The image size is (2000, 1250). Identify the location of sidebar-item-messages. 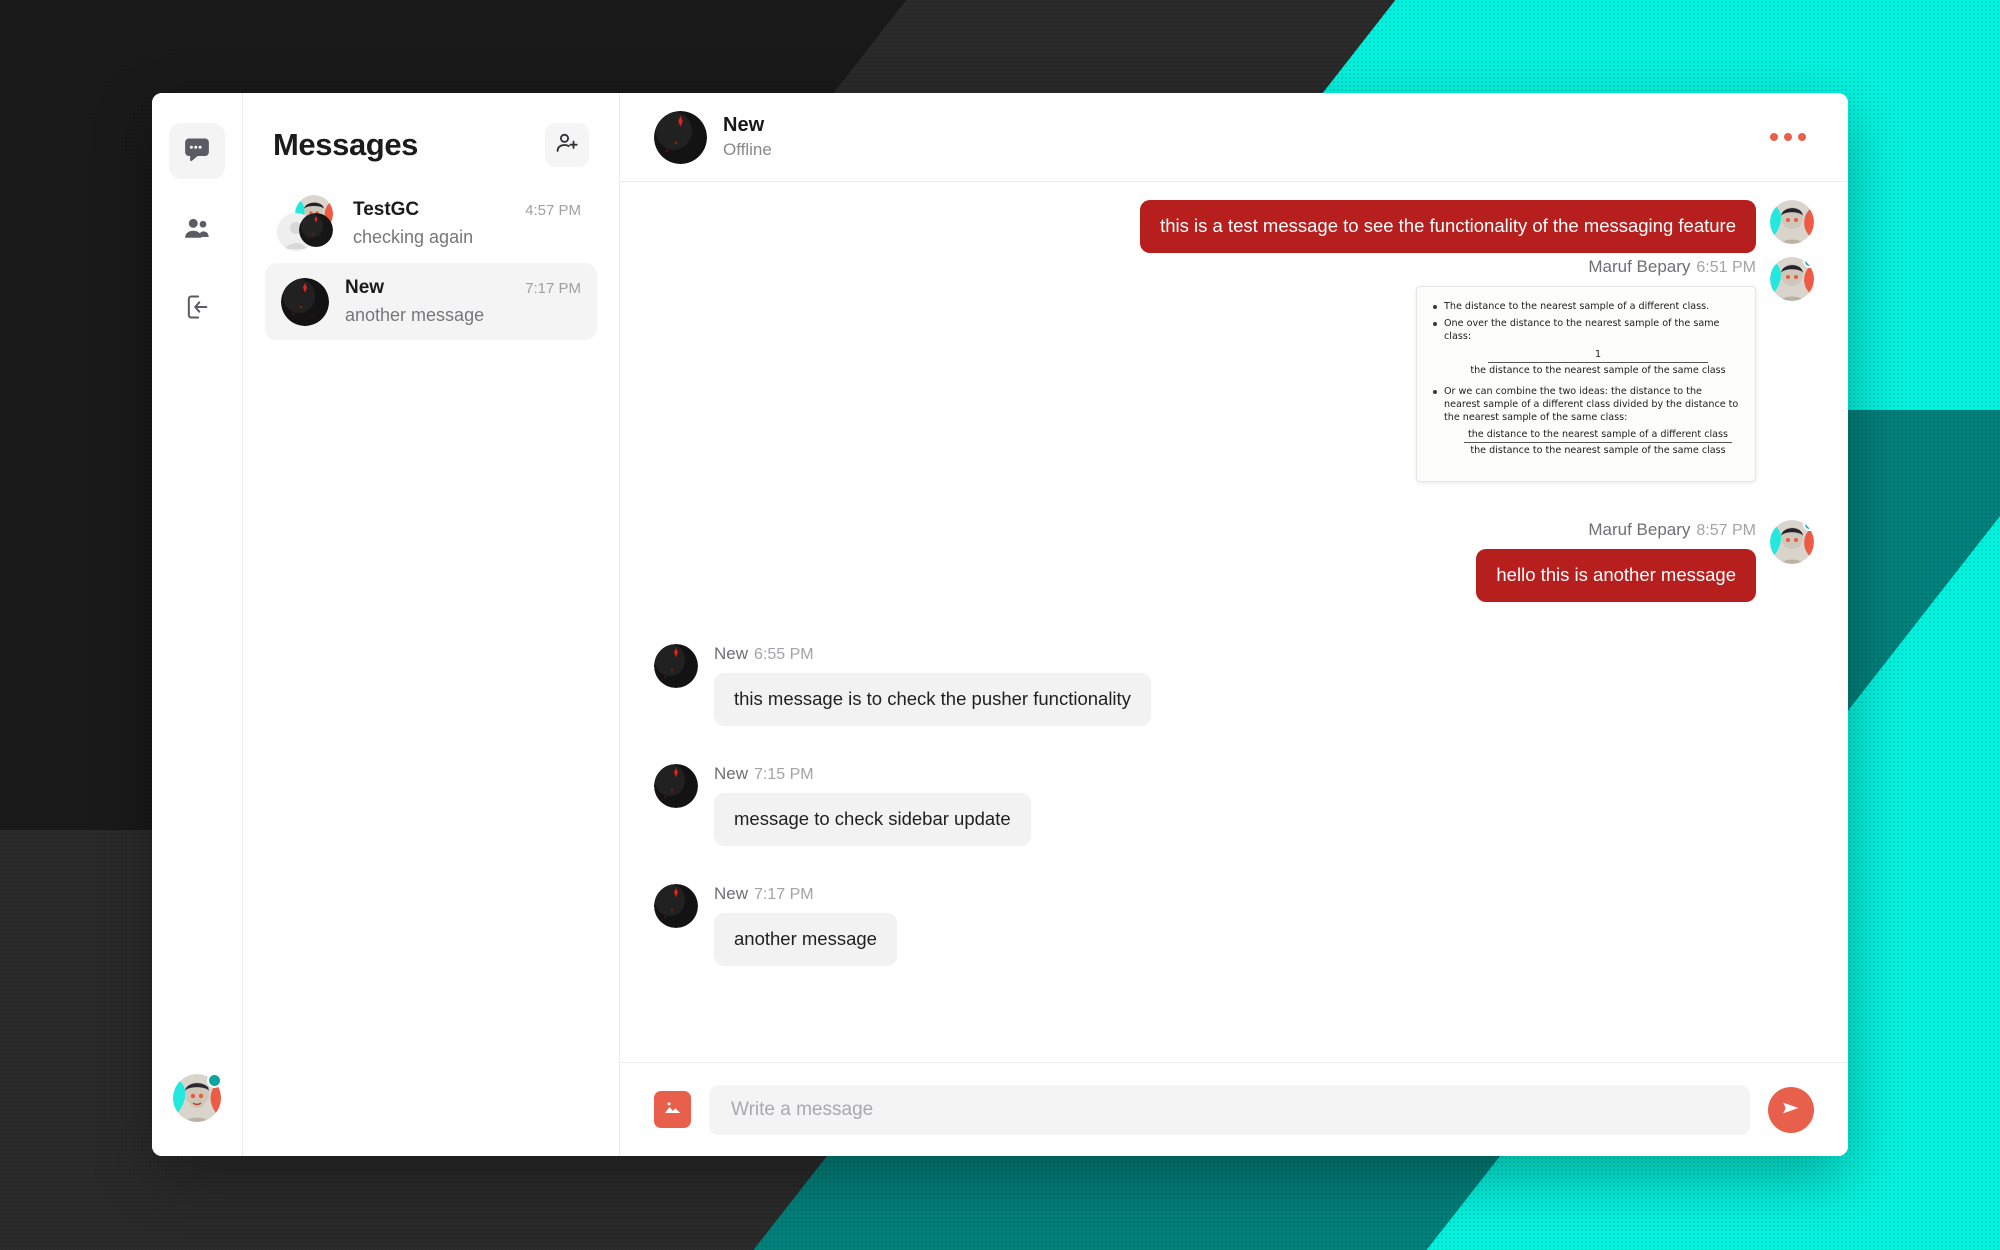
(197, 151).